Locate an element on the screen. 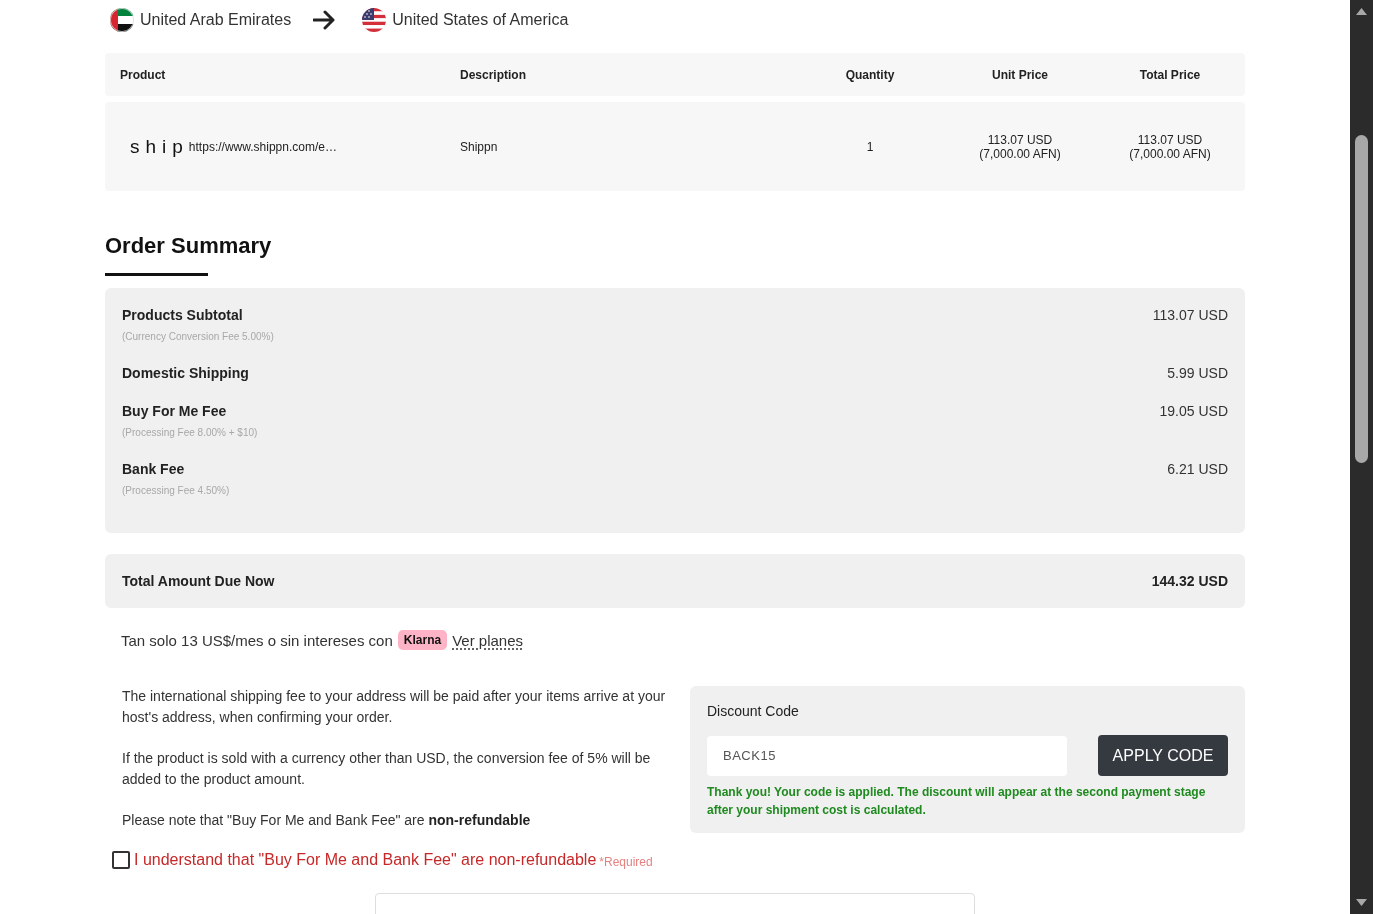  product-logo: ship is located at coordinates (159, 146).